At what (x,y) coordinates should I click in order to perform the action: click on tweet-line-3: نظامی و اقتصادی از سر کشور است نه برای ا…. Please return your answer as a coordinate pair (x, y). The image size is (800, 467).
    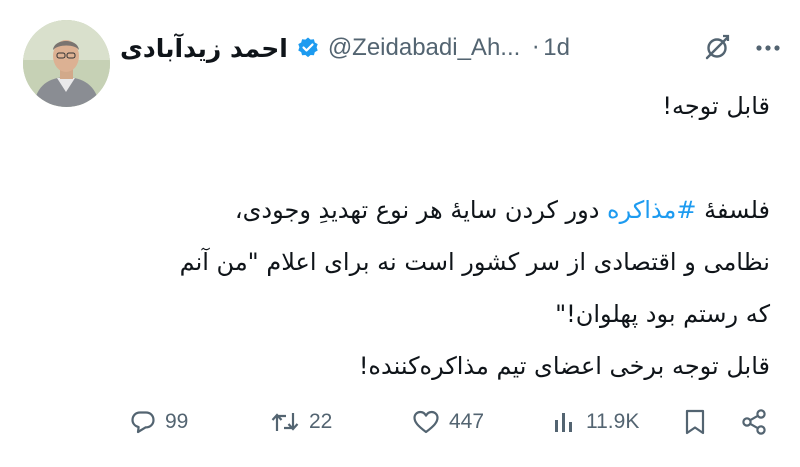
    Looking at the image, I should click on (474, 262).